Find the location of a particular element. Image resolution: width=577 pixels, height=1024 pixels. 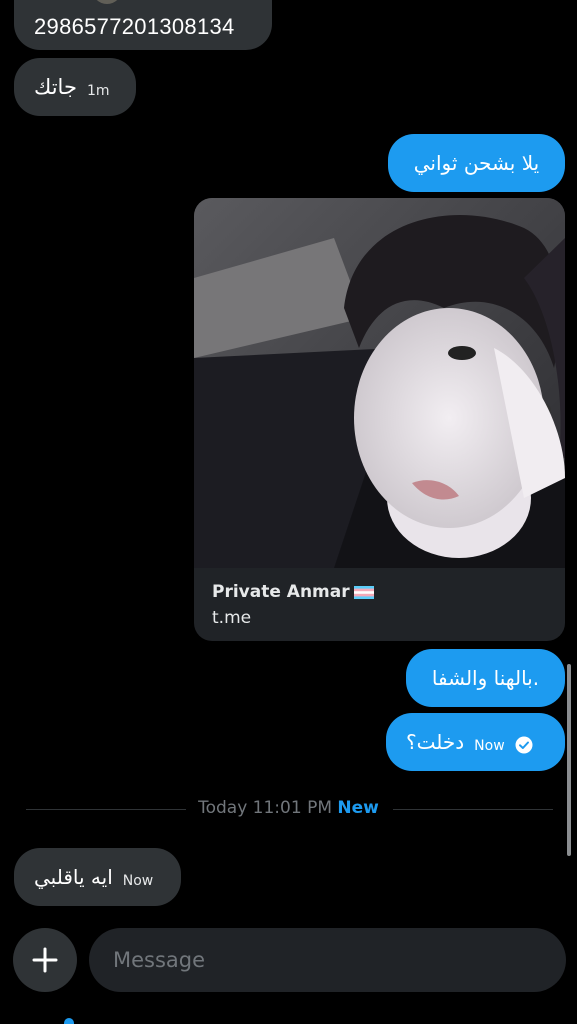

seen-check-icon is located at coordinates (524, 745).